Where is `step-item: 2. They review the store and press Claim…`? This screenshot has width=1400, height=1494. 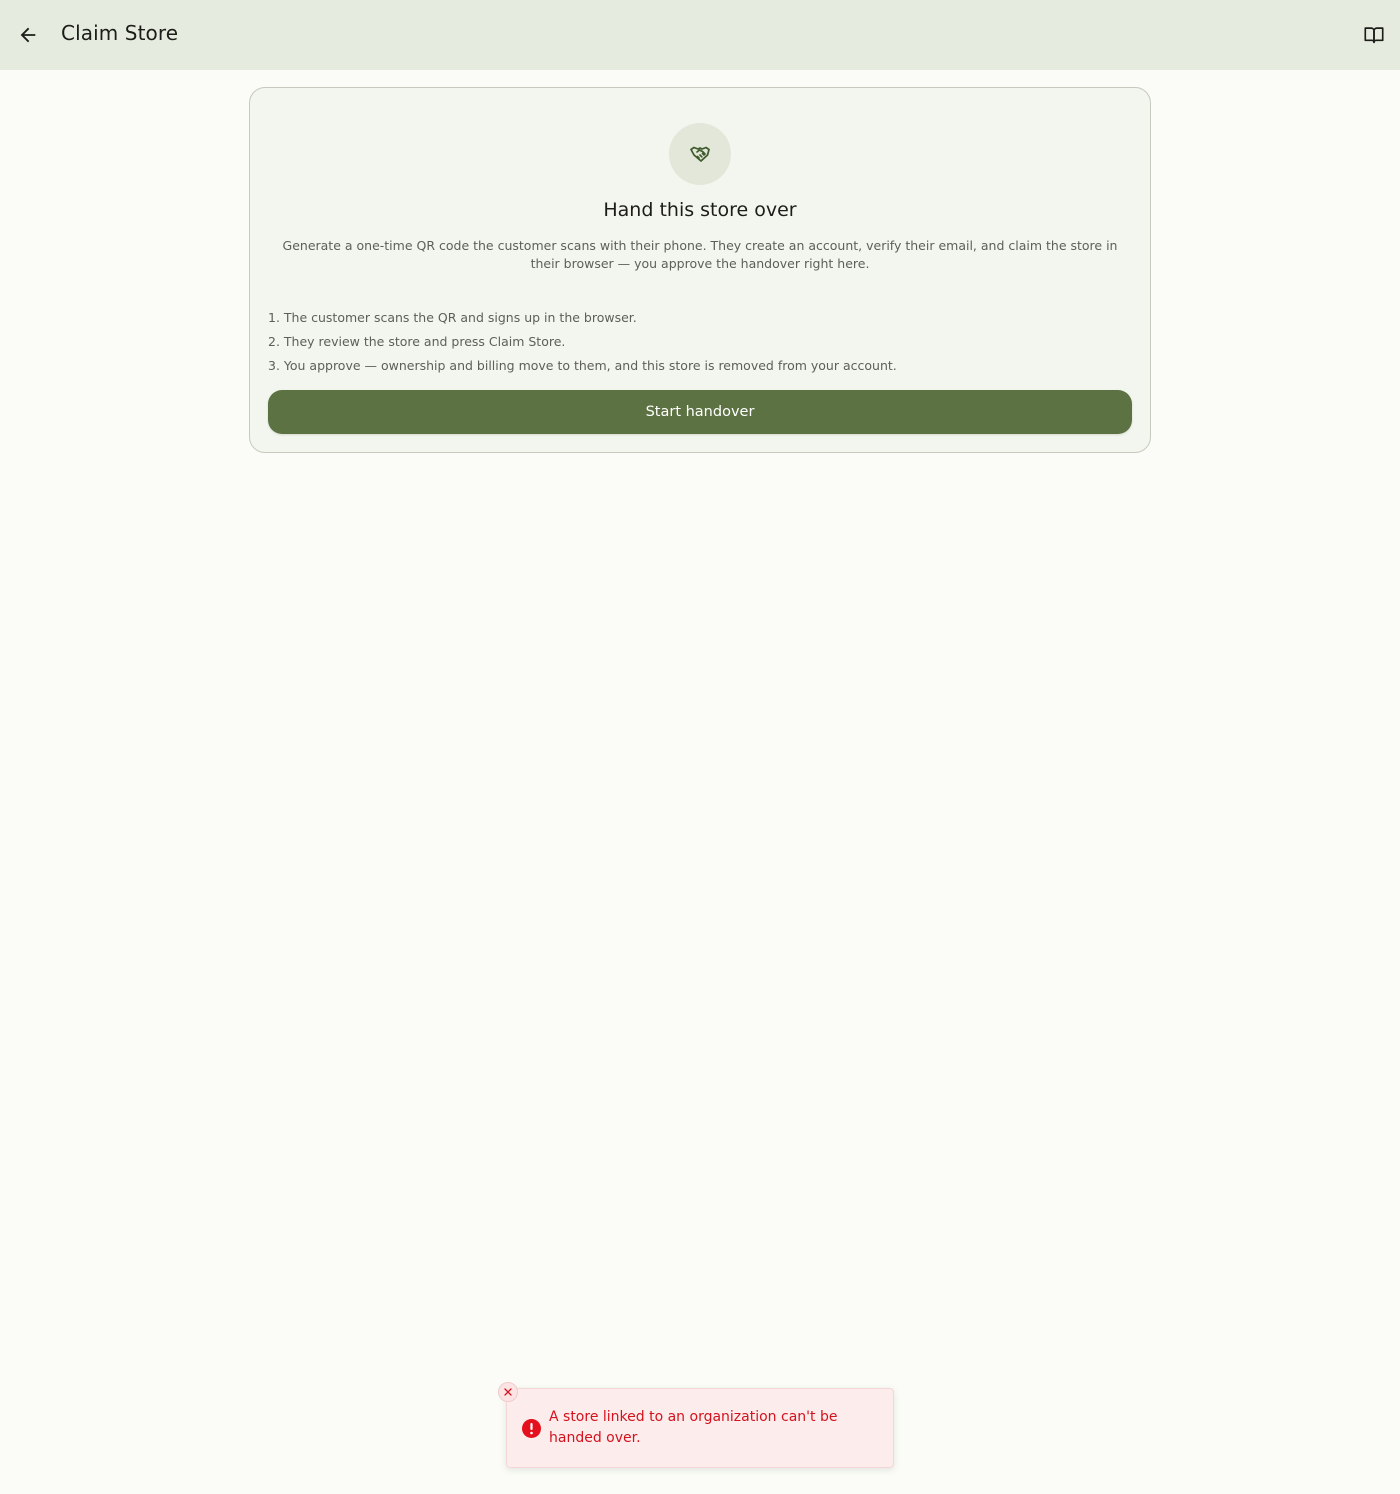
step-item: 2. They review the store and press Claim… is located at coordinates (417, 341).